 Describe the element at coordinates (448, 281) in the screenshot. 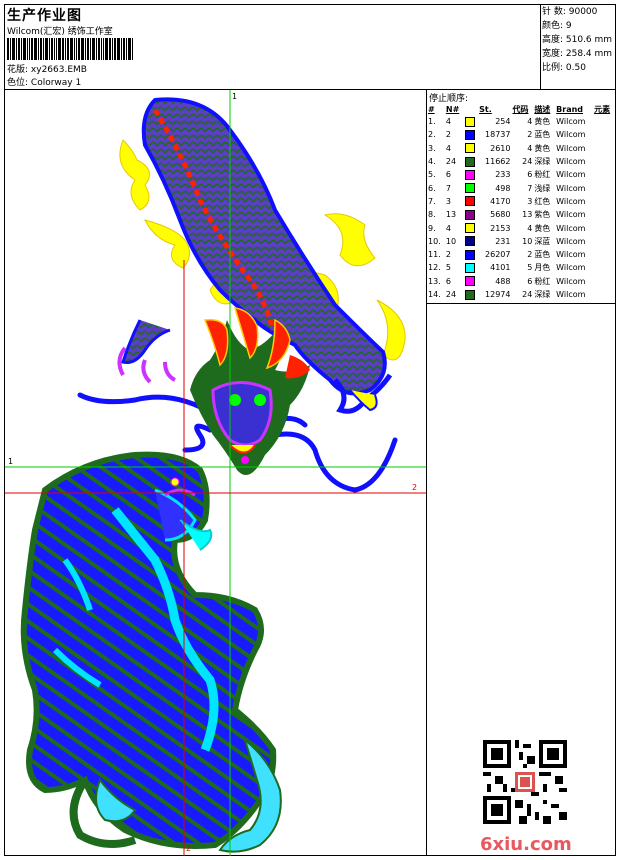

I see `row-needle: 6` at that location.